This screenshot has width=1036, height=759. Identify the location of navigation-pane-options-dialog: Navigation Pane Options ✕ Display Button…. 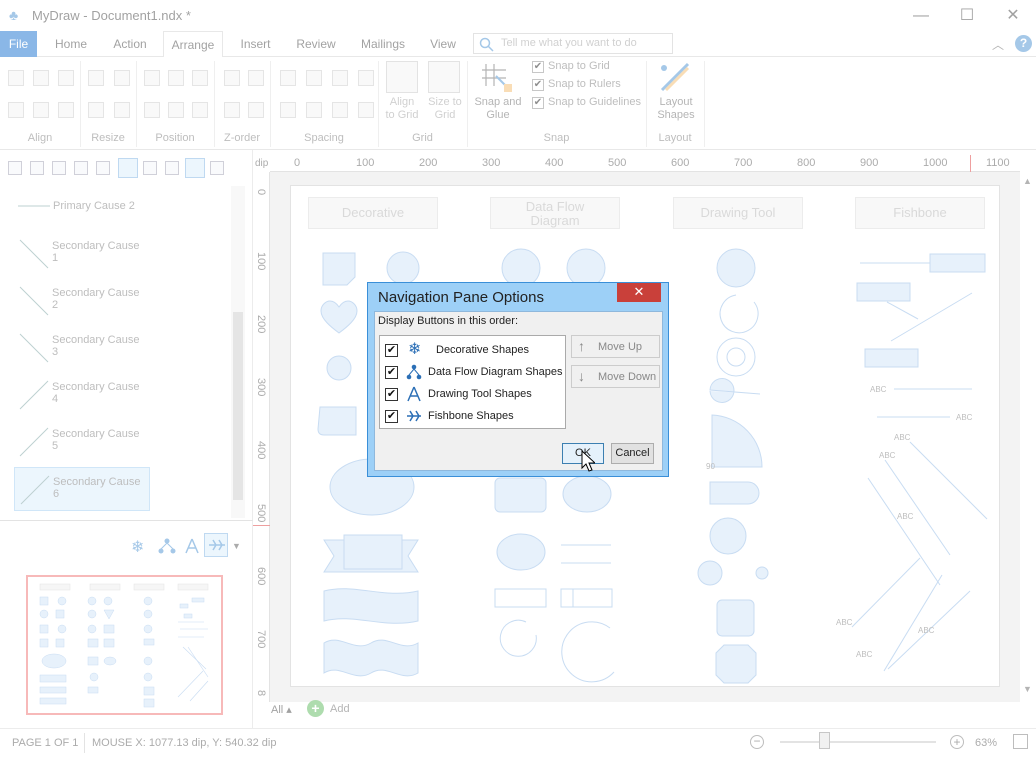
(518, 379).